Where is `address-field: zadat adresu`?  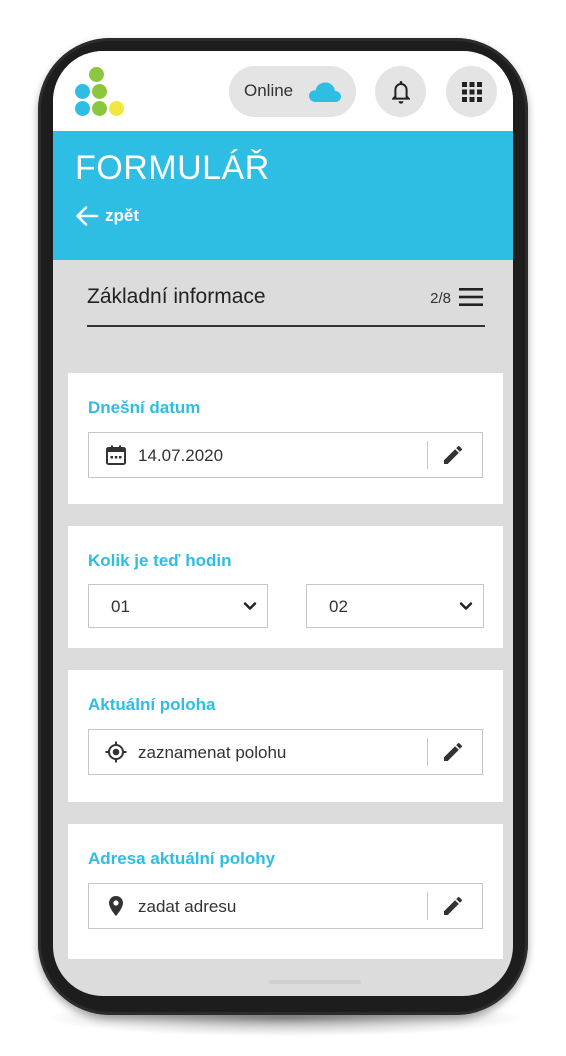
address-field: zadat adresu is located at coordinates (285, 906).